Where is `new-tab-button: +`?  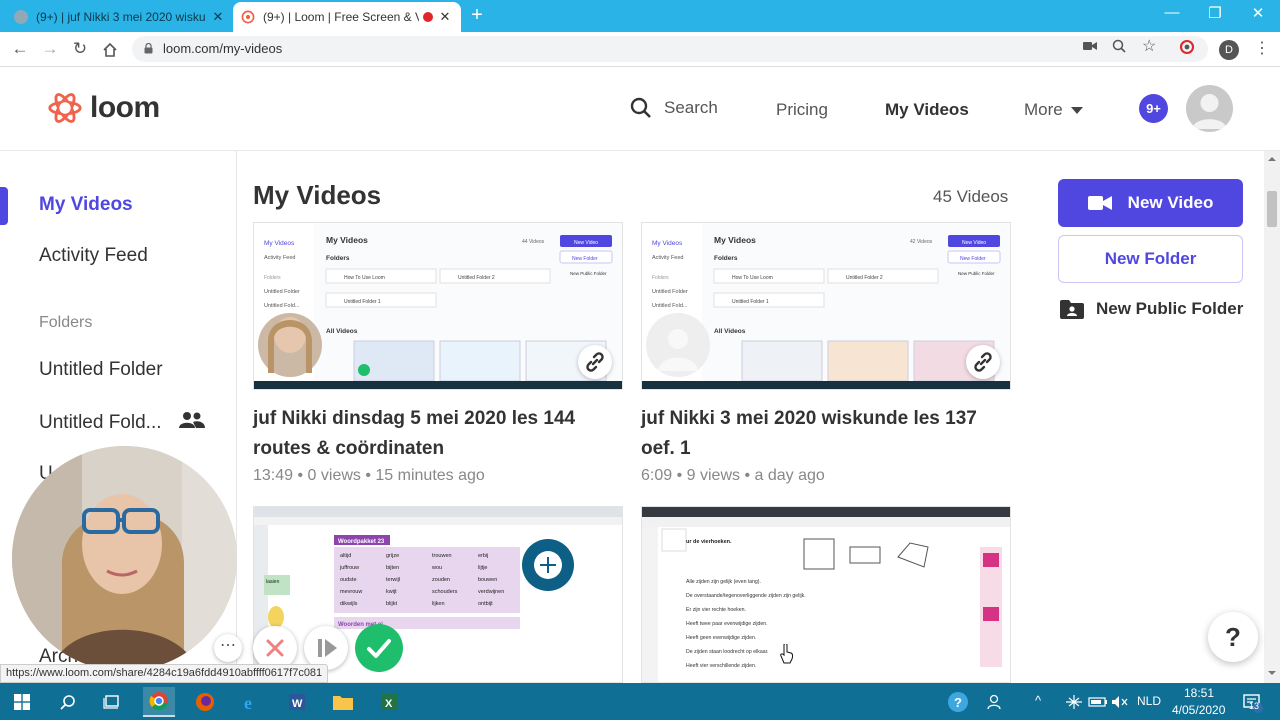 new-tab-button: + is located at coordinates (477, 15).